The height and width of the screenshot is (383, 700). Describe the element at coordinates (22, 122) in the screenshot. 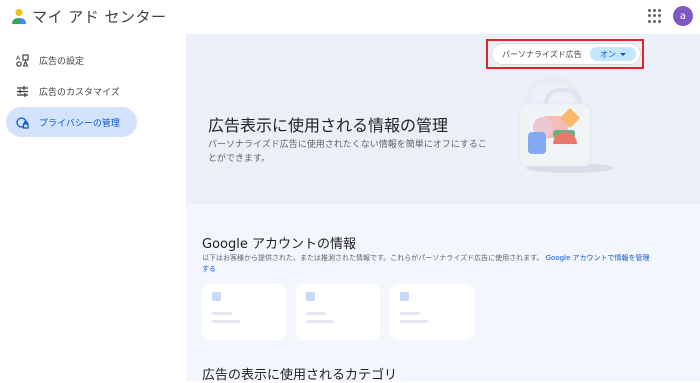

I see `privacy-icon` at that location.